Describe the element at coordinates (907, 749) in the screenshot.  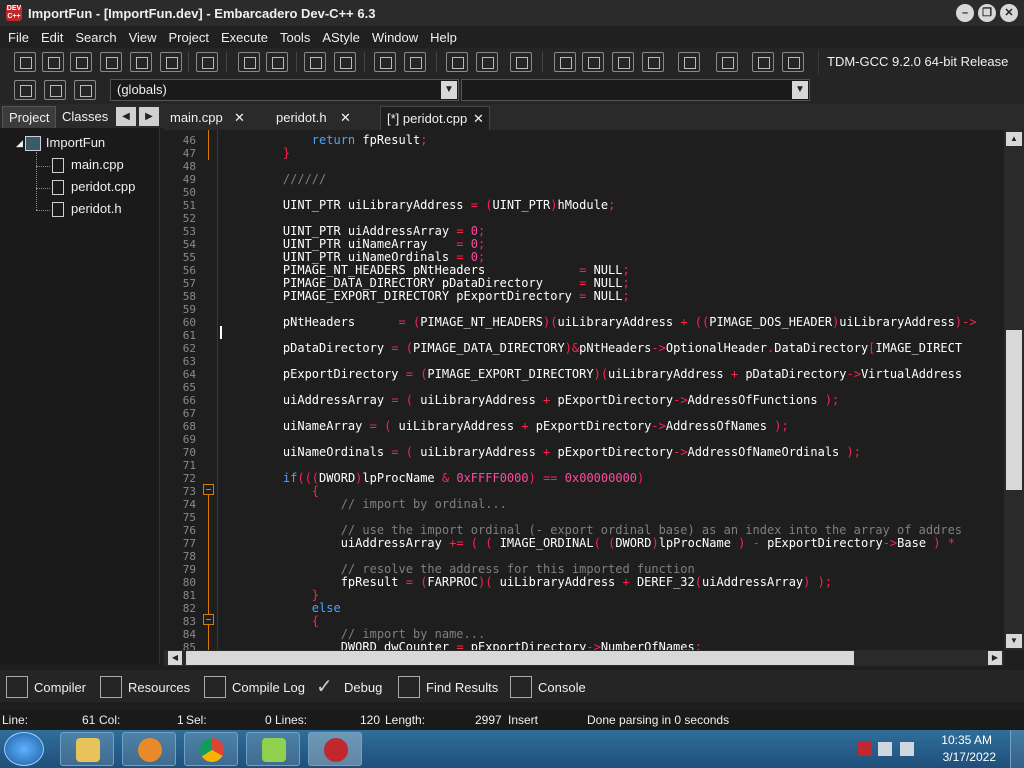
I see `volume-icon` at that location.